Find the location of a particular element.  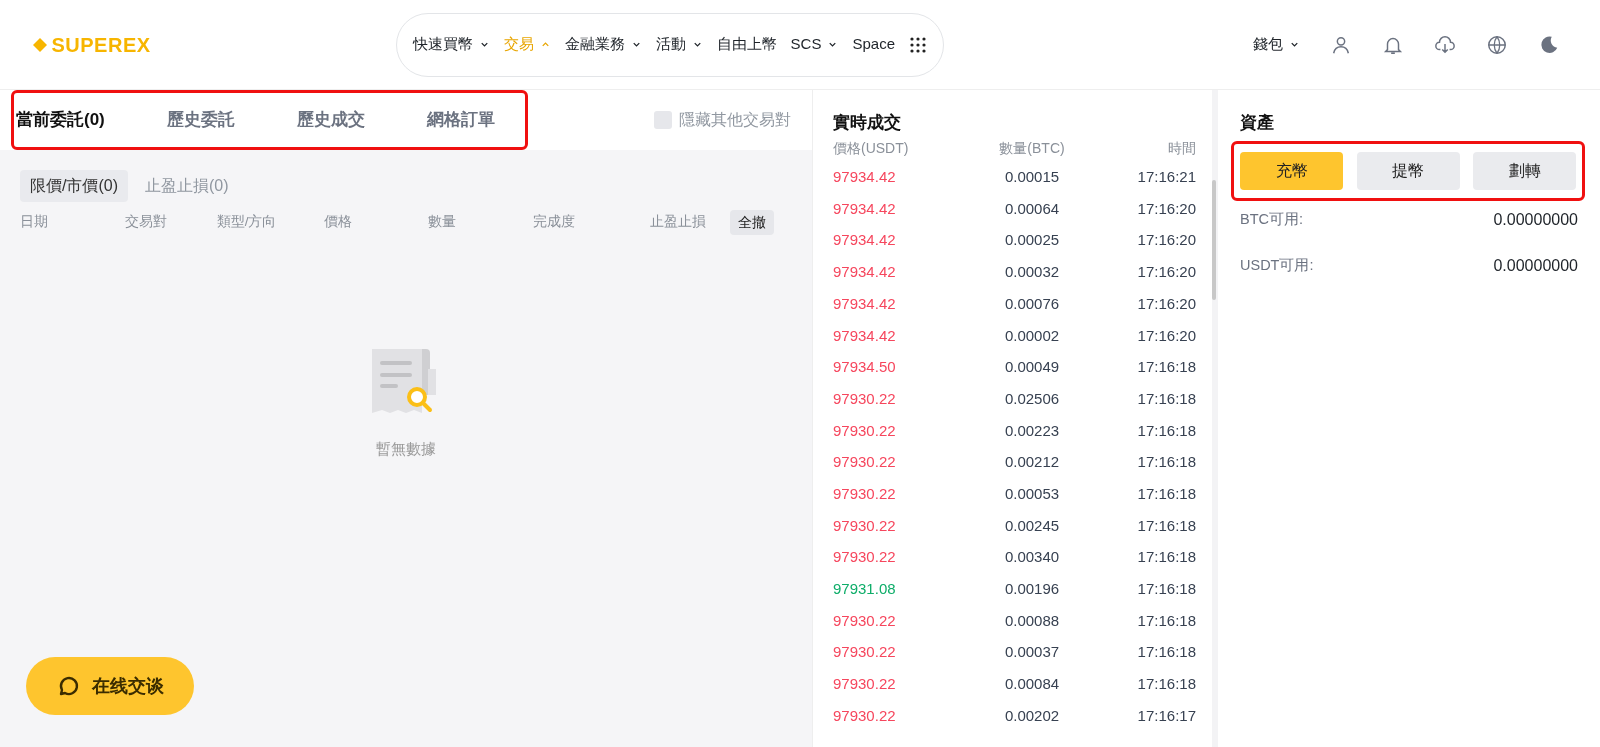

logo-icon is located at coordinates (40, 44).